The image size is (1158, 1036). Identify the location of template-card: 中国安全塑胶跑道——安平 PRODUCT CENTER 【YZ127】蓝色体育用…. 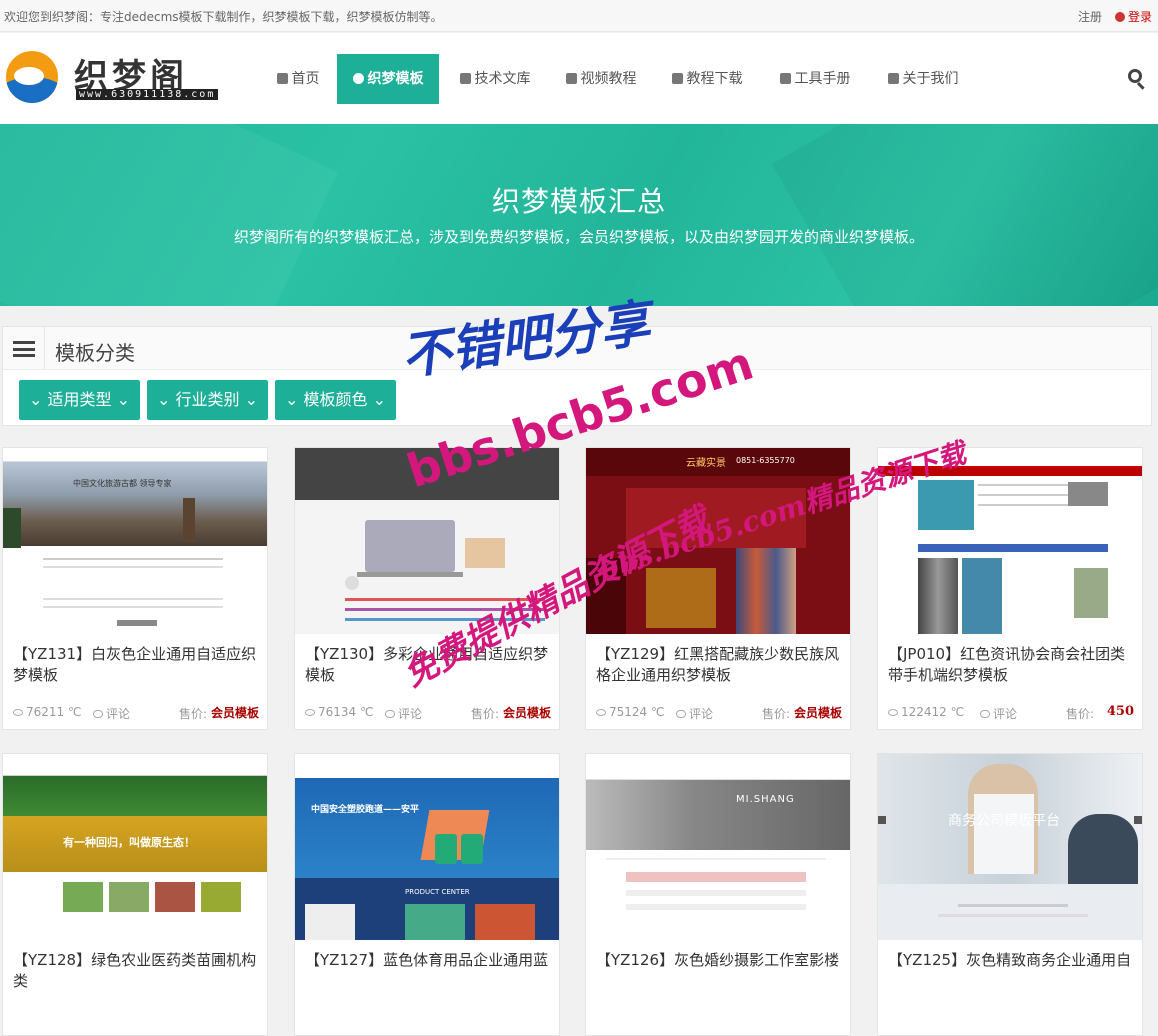
(427, 894).